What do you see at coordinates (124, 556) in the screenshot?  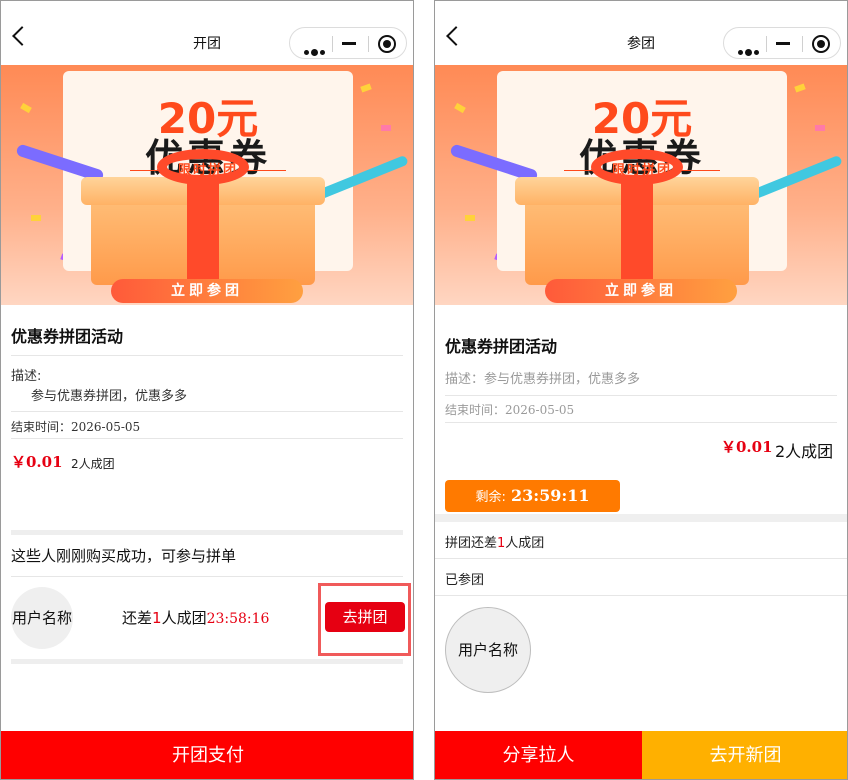 I see `recent-buyers-intro: 这些人刚刚购买成功，可参与拼单` at bounding box center [124, 556].